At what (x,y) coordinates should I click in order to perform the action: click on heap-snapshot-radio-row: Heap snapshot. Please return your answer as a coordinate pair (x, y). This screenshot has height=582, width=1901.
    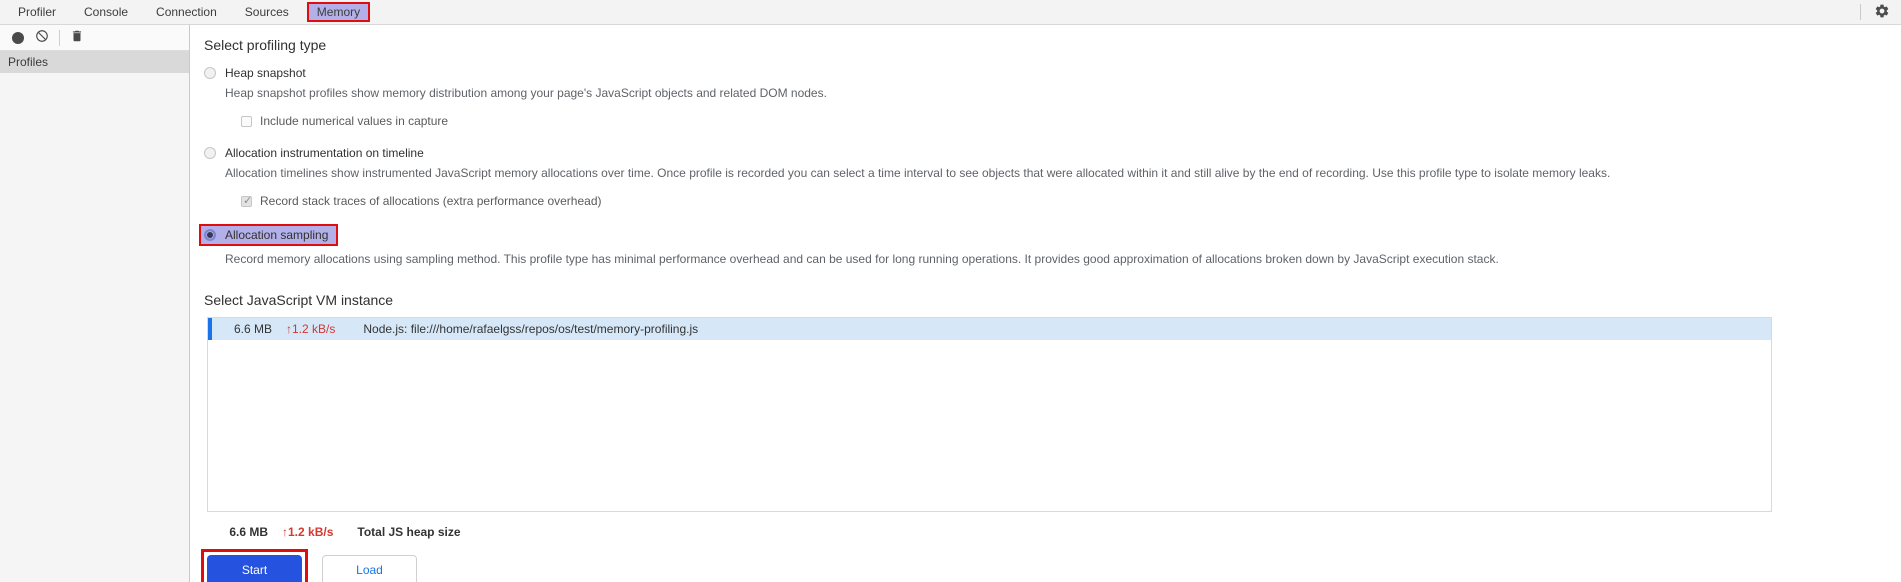
    Looking at the image, I should click on (1052, 73).